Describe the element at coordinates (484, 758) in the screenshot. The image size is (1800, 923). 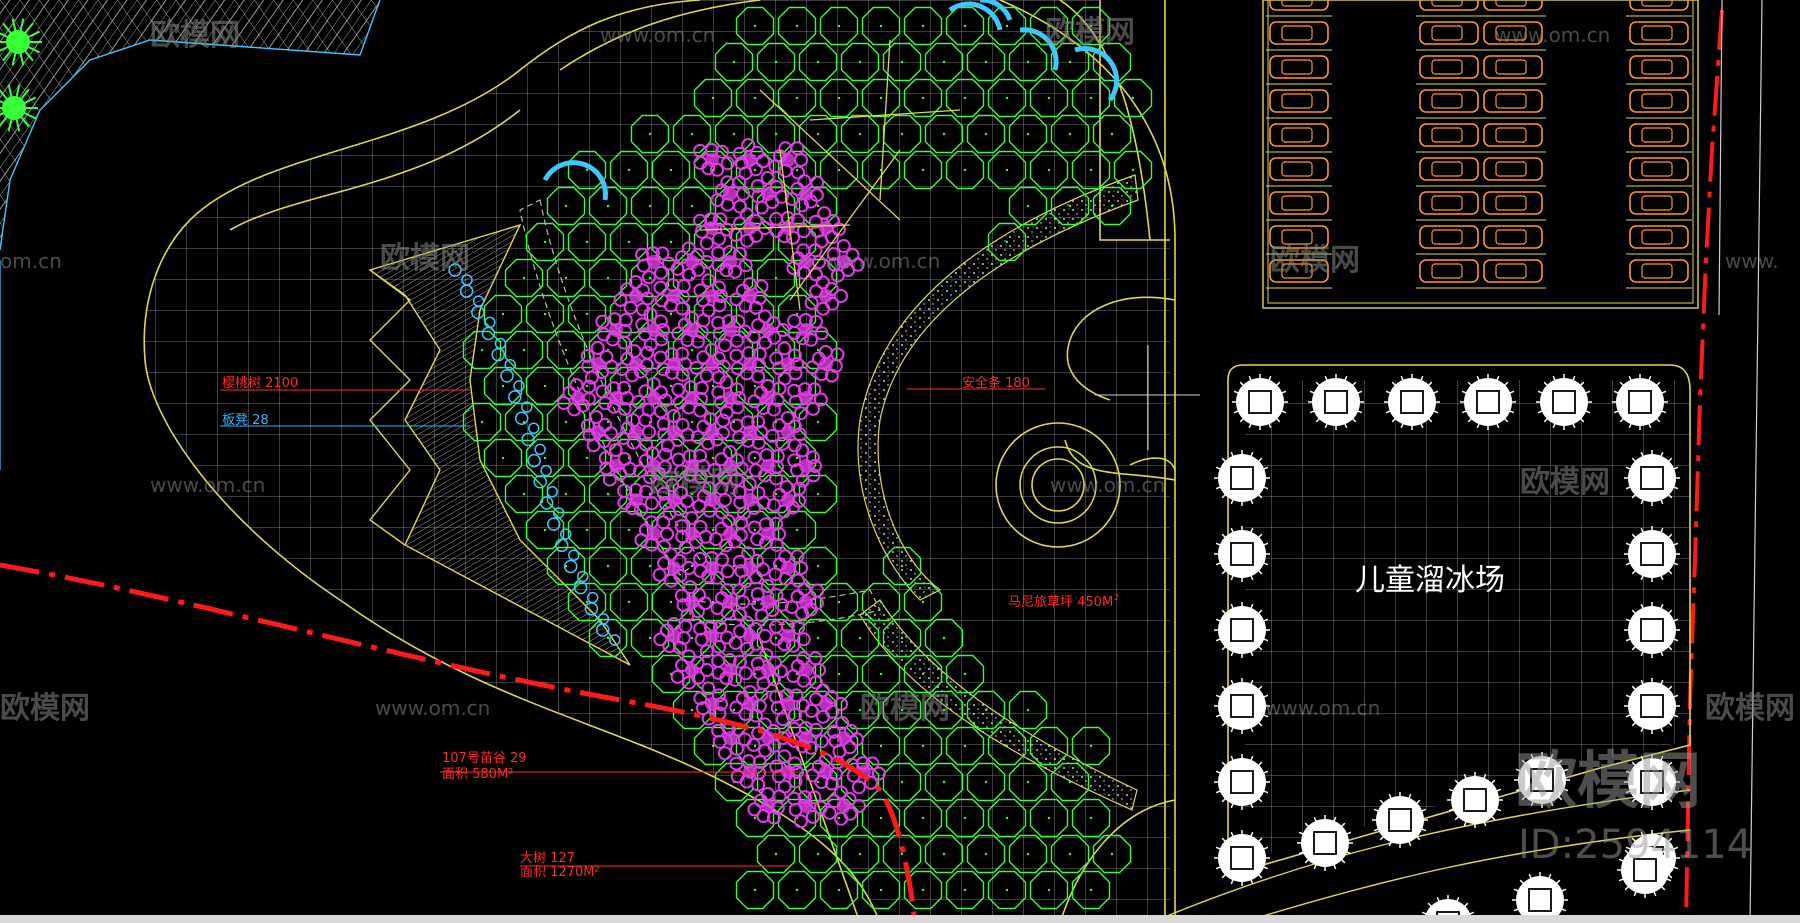
I see `label-shrub1-line1: 107号苗谷 29` at that location.